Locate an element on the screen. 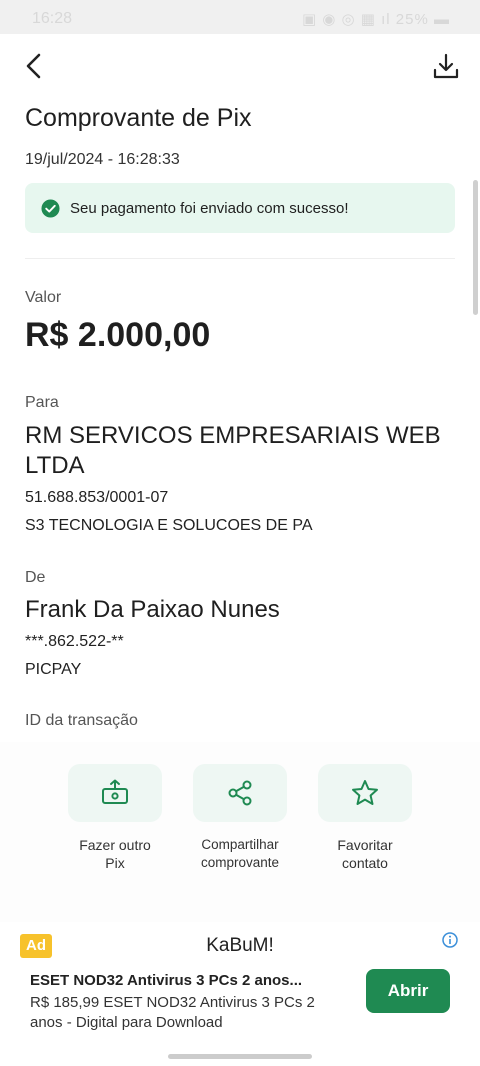 This screenshot has height=1066, width=480. favorite-contact-label-line1: Favoritar is located at coordinates (365, 845).